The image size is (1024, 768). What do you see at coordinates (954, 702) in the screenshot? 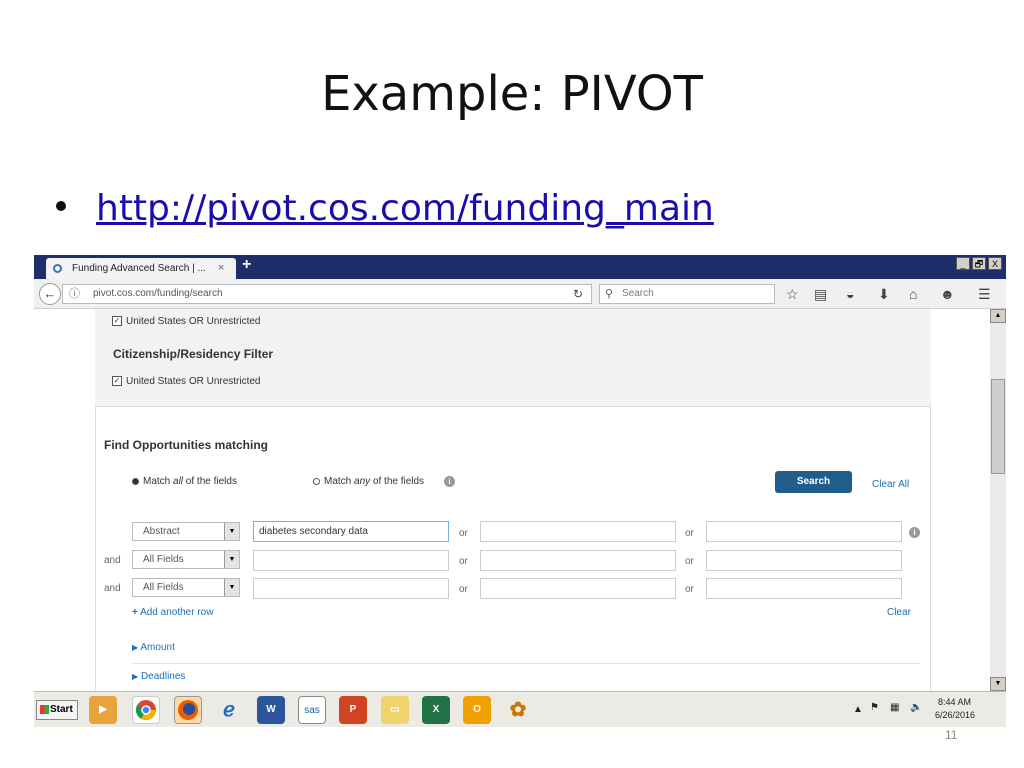
I see `clock-time: 8:44 AM` at bounding box center [954, 702].